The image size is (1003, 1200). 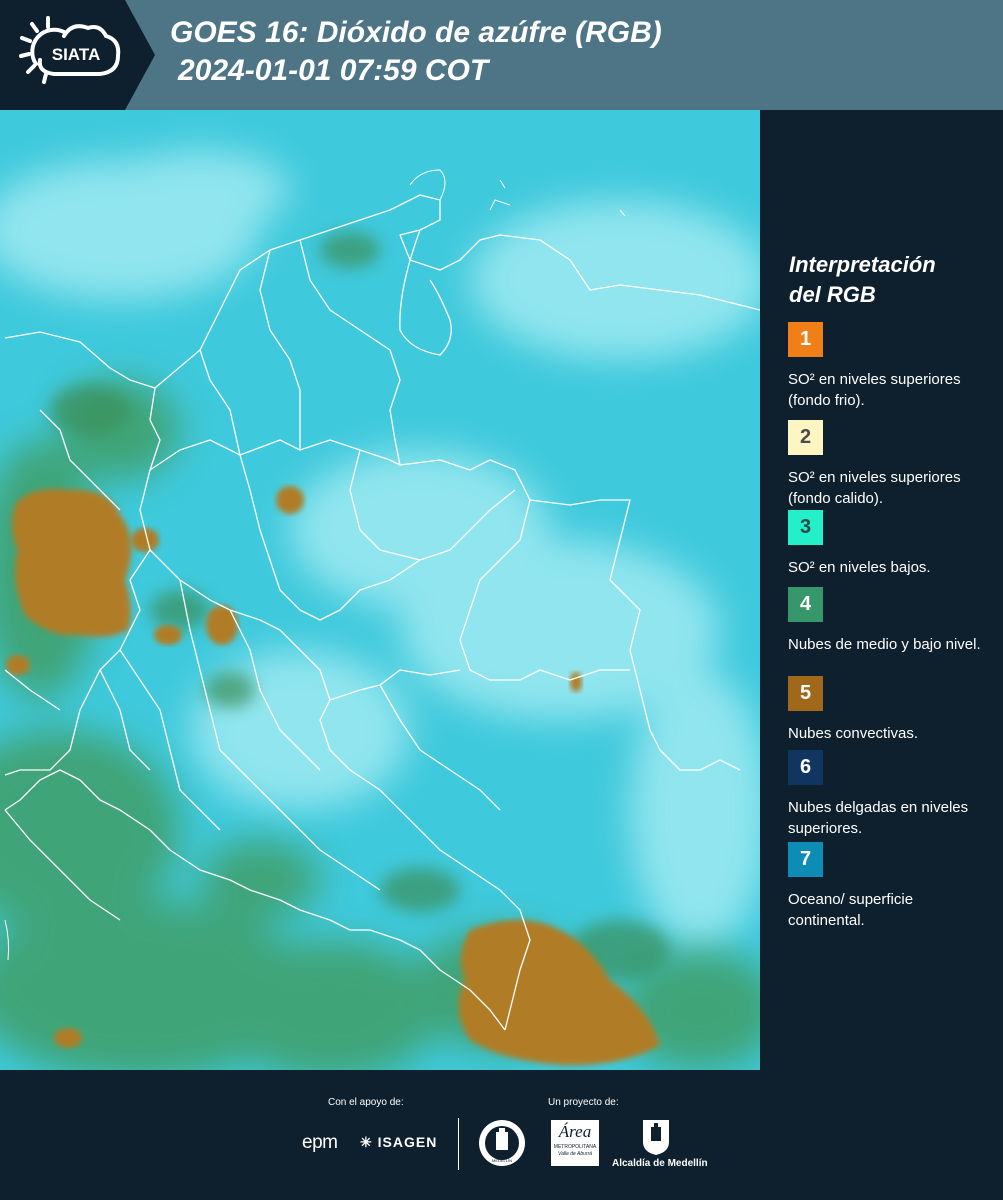 I want to click on legend-swatch-2: 2, so click(x=805, y=437).